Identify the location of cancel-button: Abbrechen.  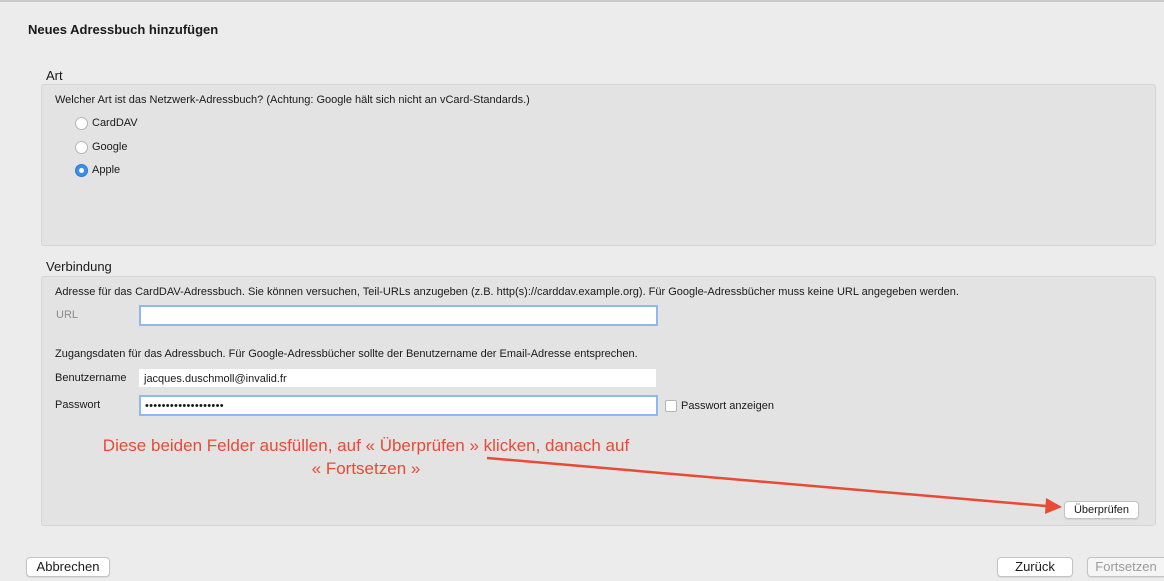
(68, 567).